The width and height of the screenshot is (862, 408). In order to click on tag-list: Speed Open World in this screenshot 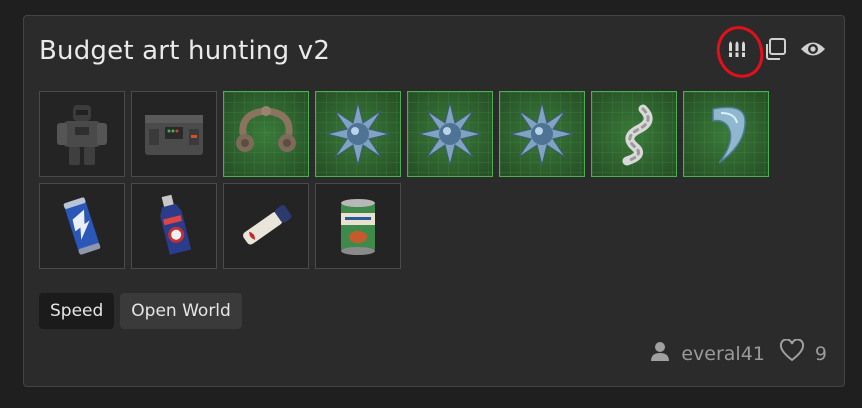, I will do `click(140, 311)`.